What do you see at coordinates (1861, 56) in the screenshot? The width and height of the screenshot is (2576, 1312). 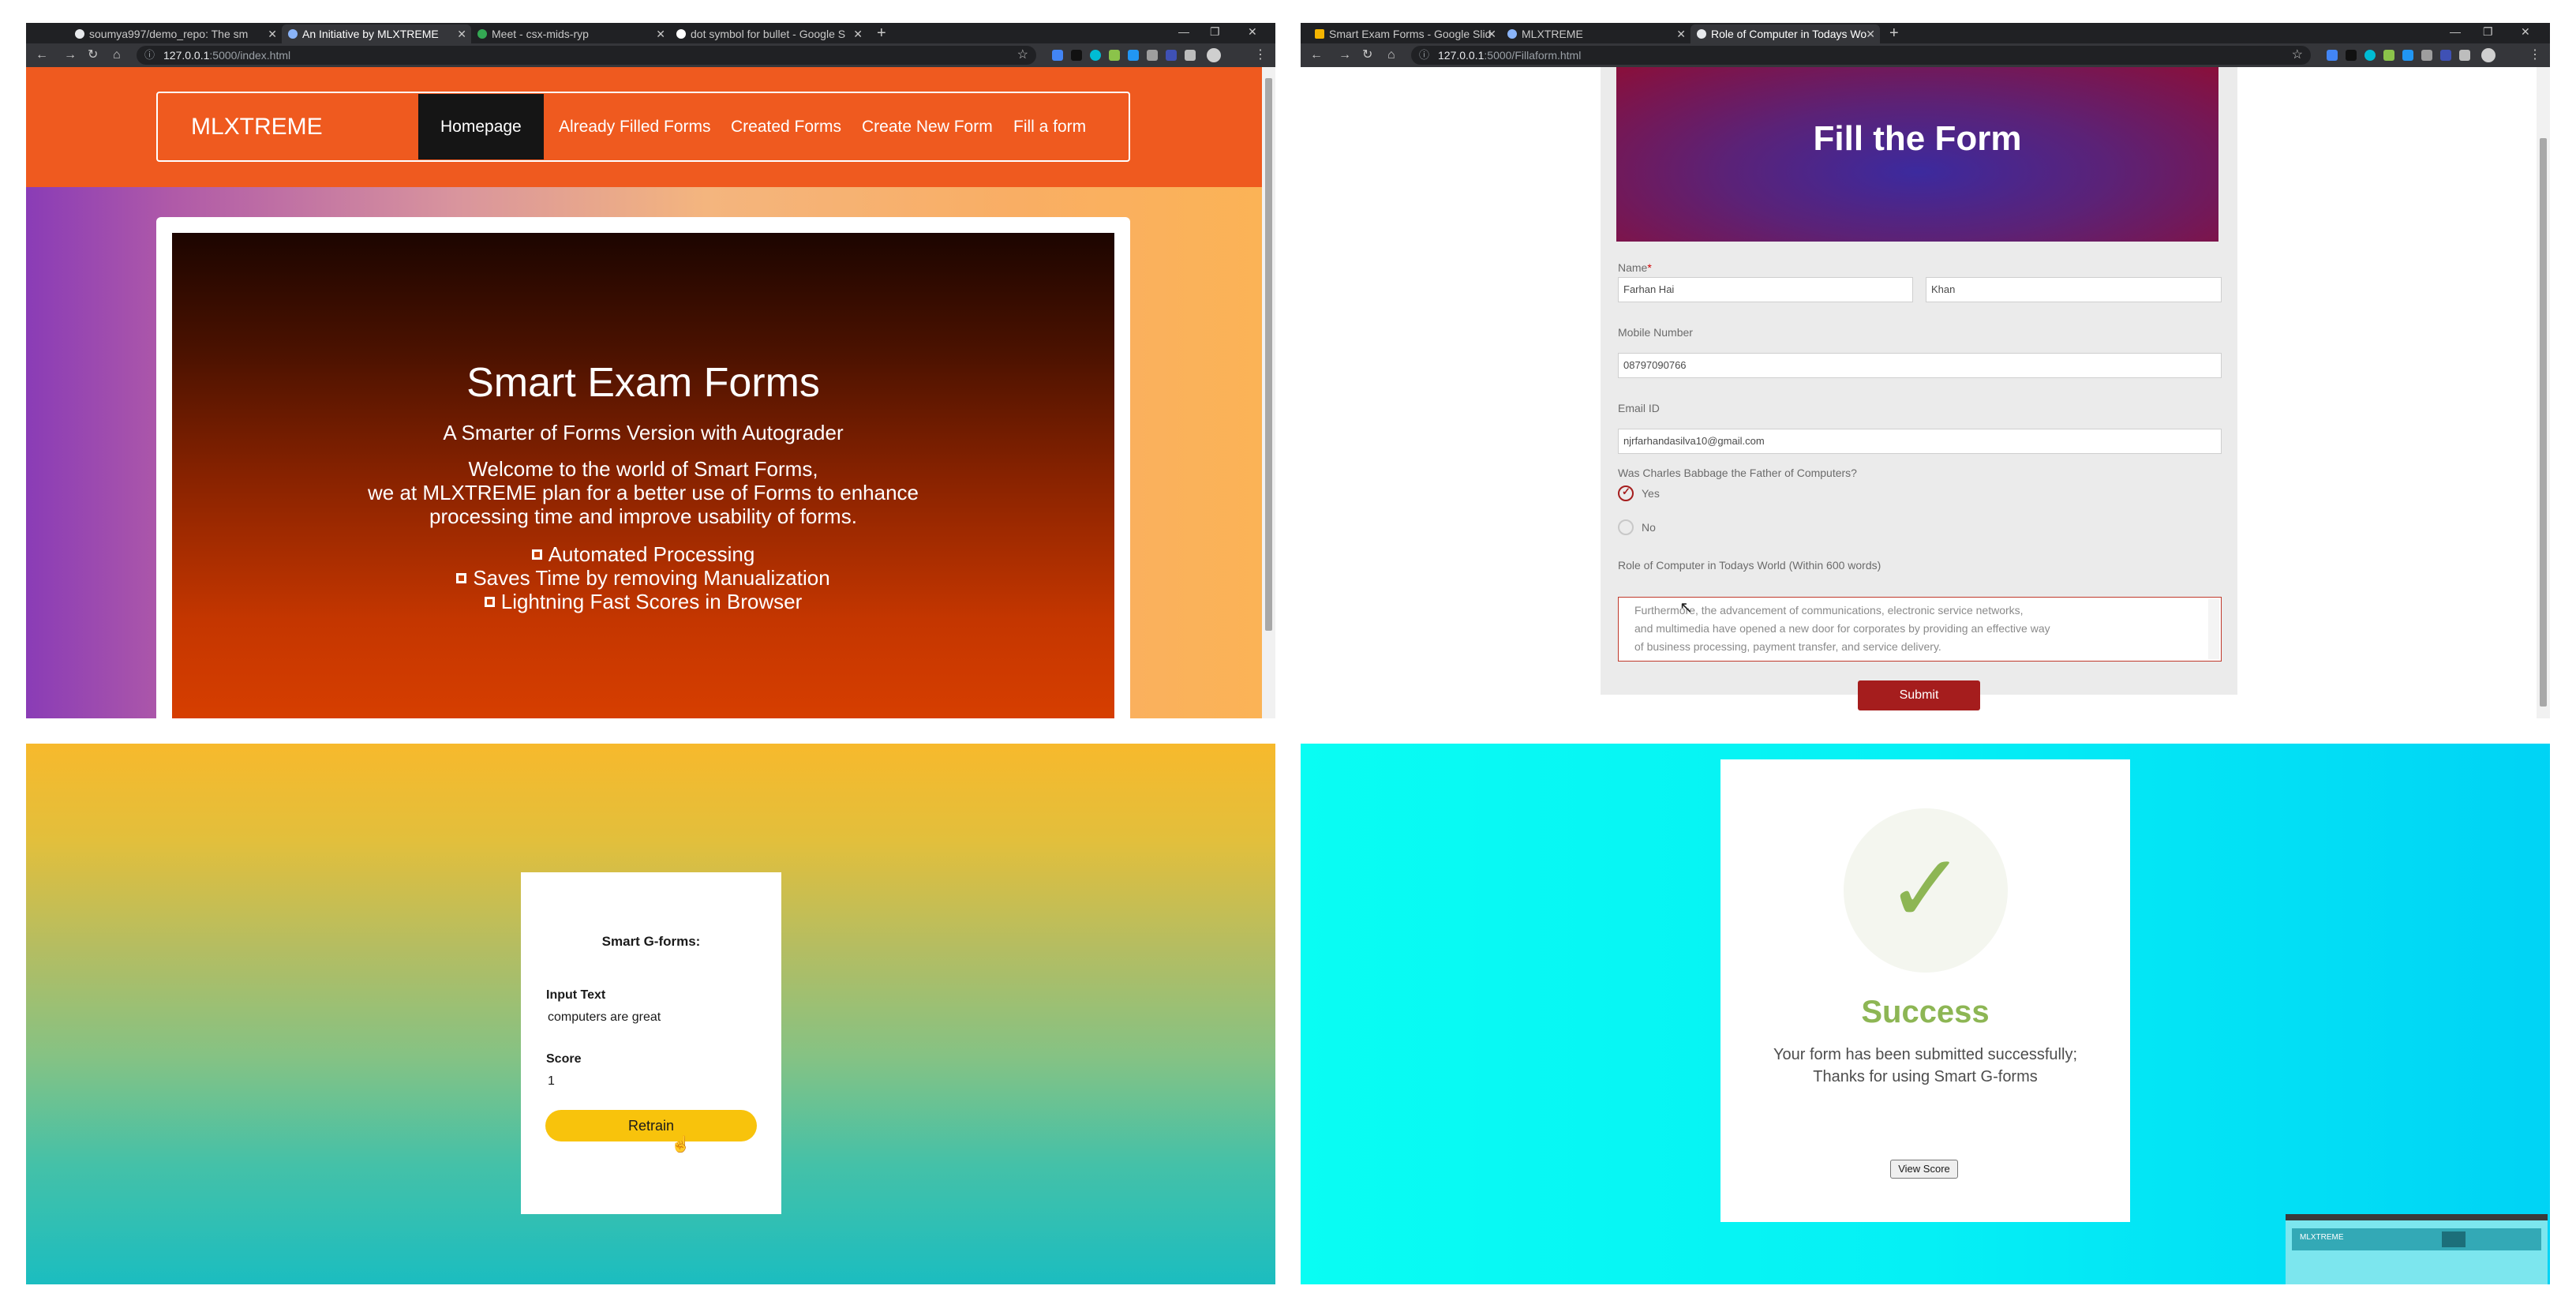 I see `address-bar: ⓘ 127.0.0.1:5000/Fillaform.html ☆` at bounding box center [1861, 56].